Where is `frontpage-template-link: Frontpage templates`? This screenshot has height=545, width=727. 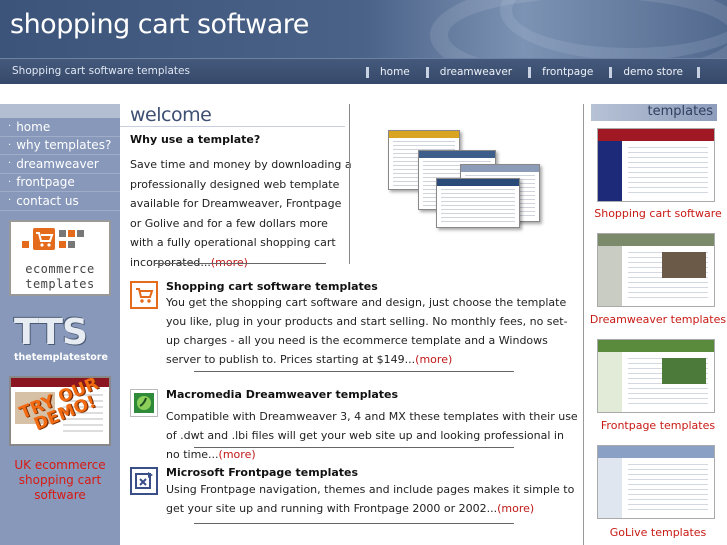
frontpage-template-link: Frontpage templates is located at coordinates (657, 425).